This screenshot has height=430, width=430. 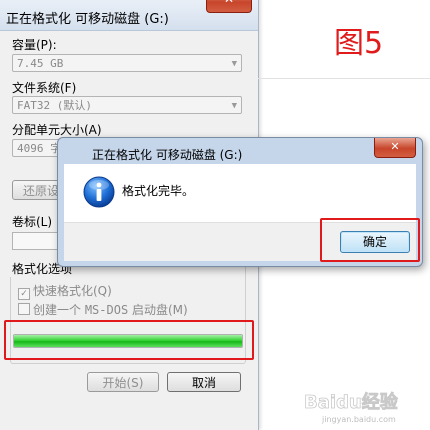 I want to click on msdos-suffix: 启动盘(M), so click(x=158, y=310).